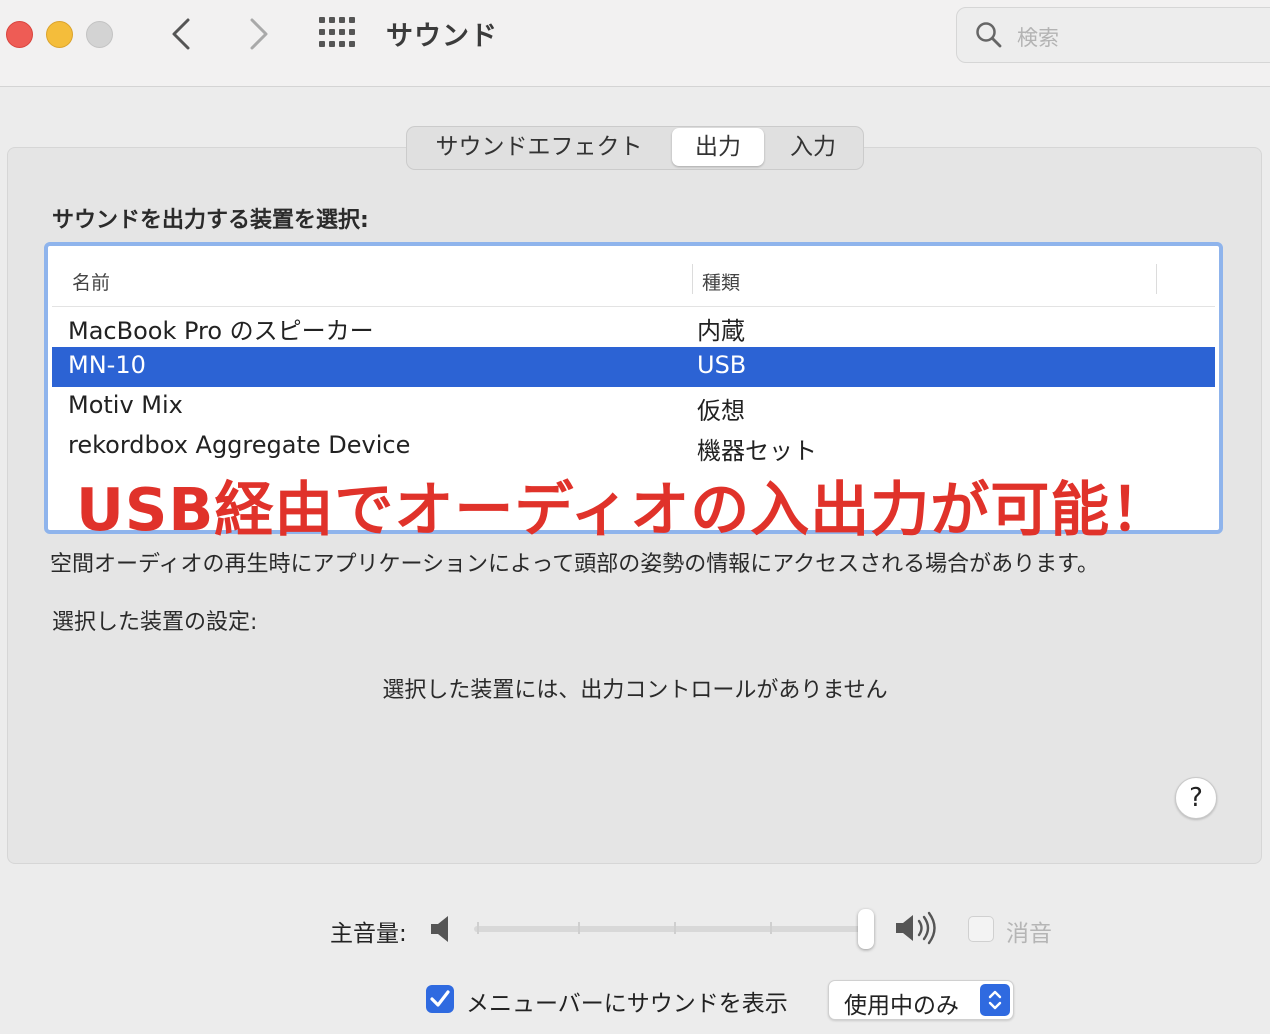  Describe the element at coordinates (757, 451) in the screenshot. I see `device-type: 機器セット` at that location.